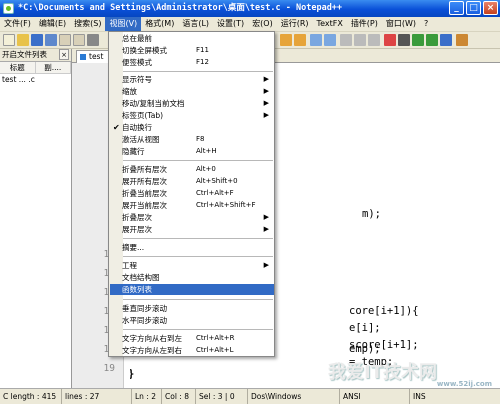 Image resolution: width=500 pixels, height=404 pixels. Describe the element at coordinates (413, 373) in the screenshot. I see `watermark: 我爱IT技术网 www.52ij.com` at that location.